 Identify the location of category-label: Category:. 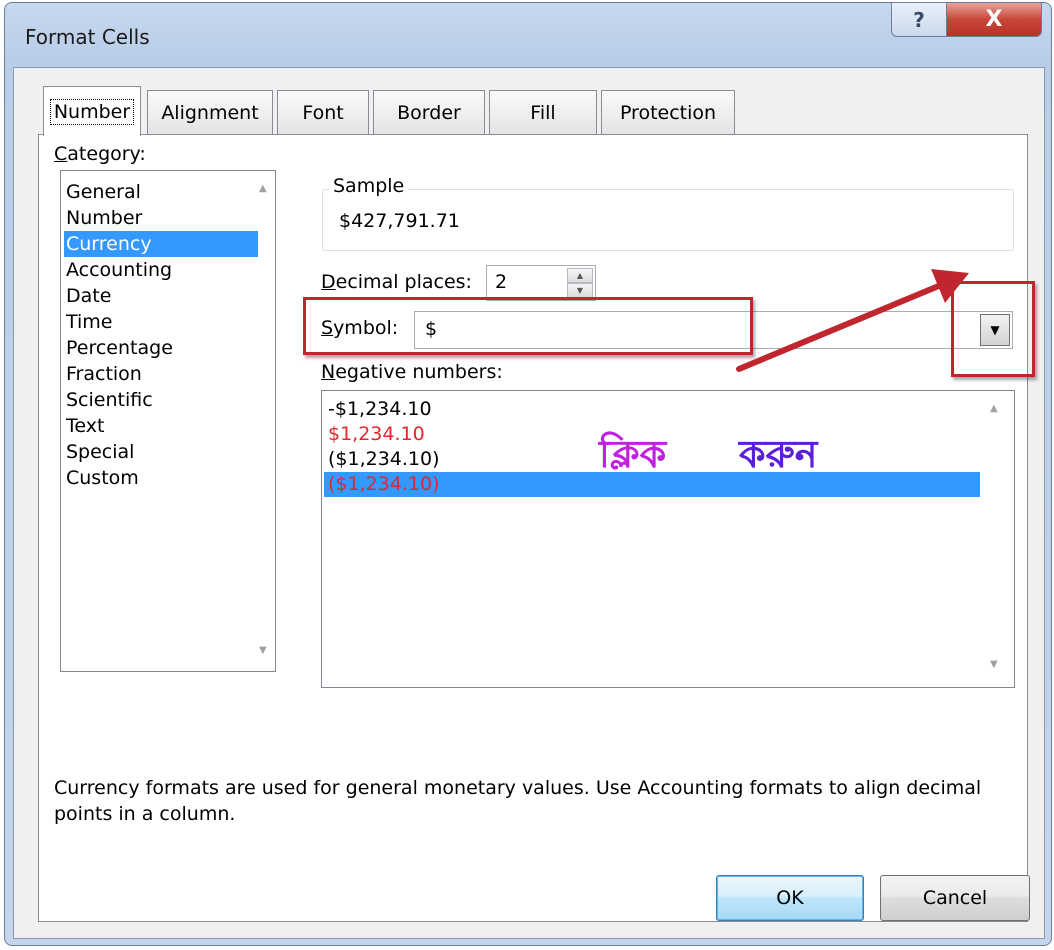
(100, 154).